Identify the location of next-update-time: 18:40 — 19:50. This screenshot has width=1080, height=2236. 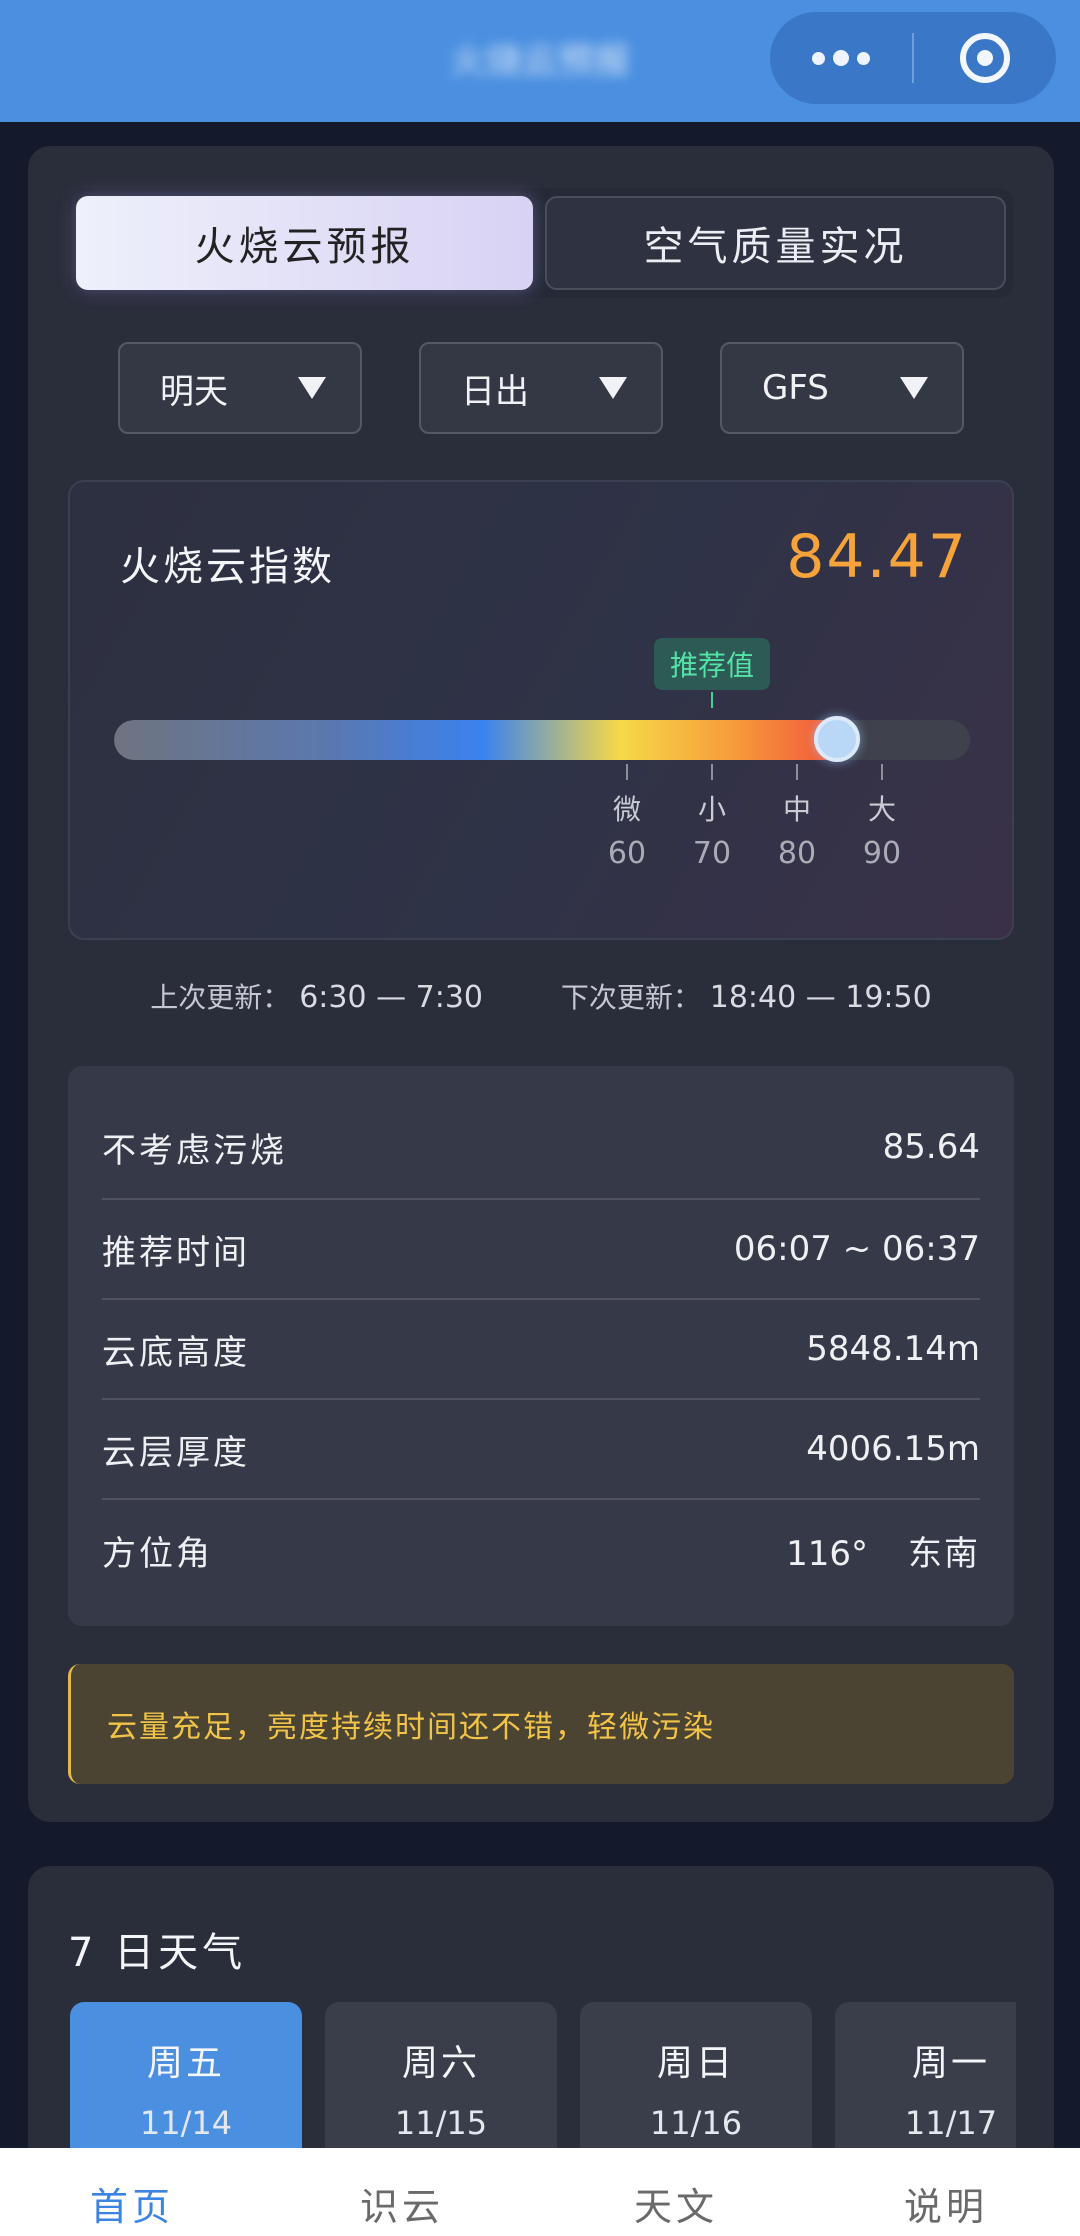
(820, 997).